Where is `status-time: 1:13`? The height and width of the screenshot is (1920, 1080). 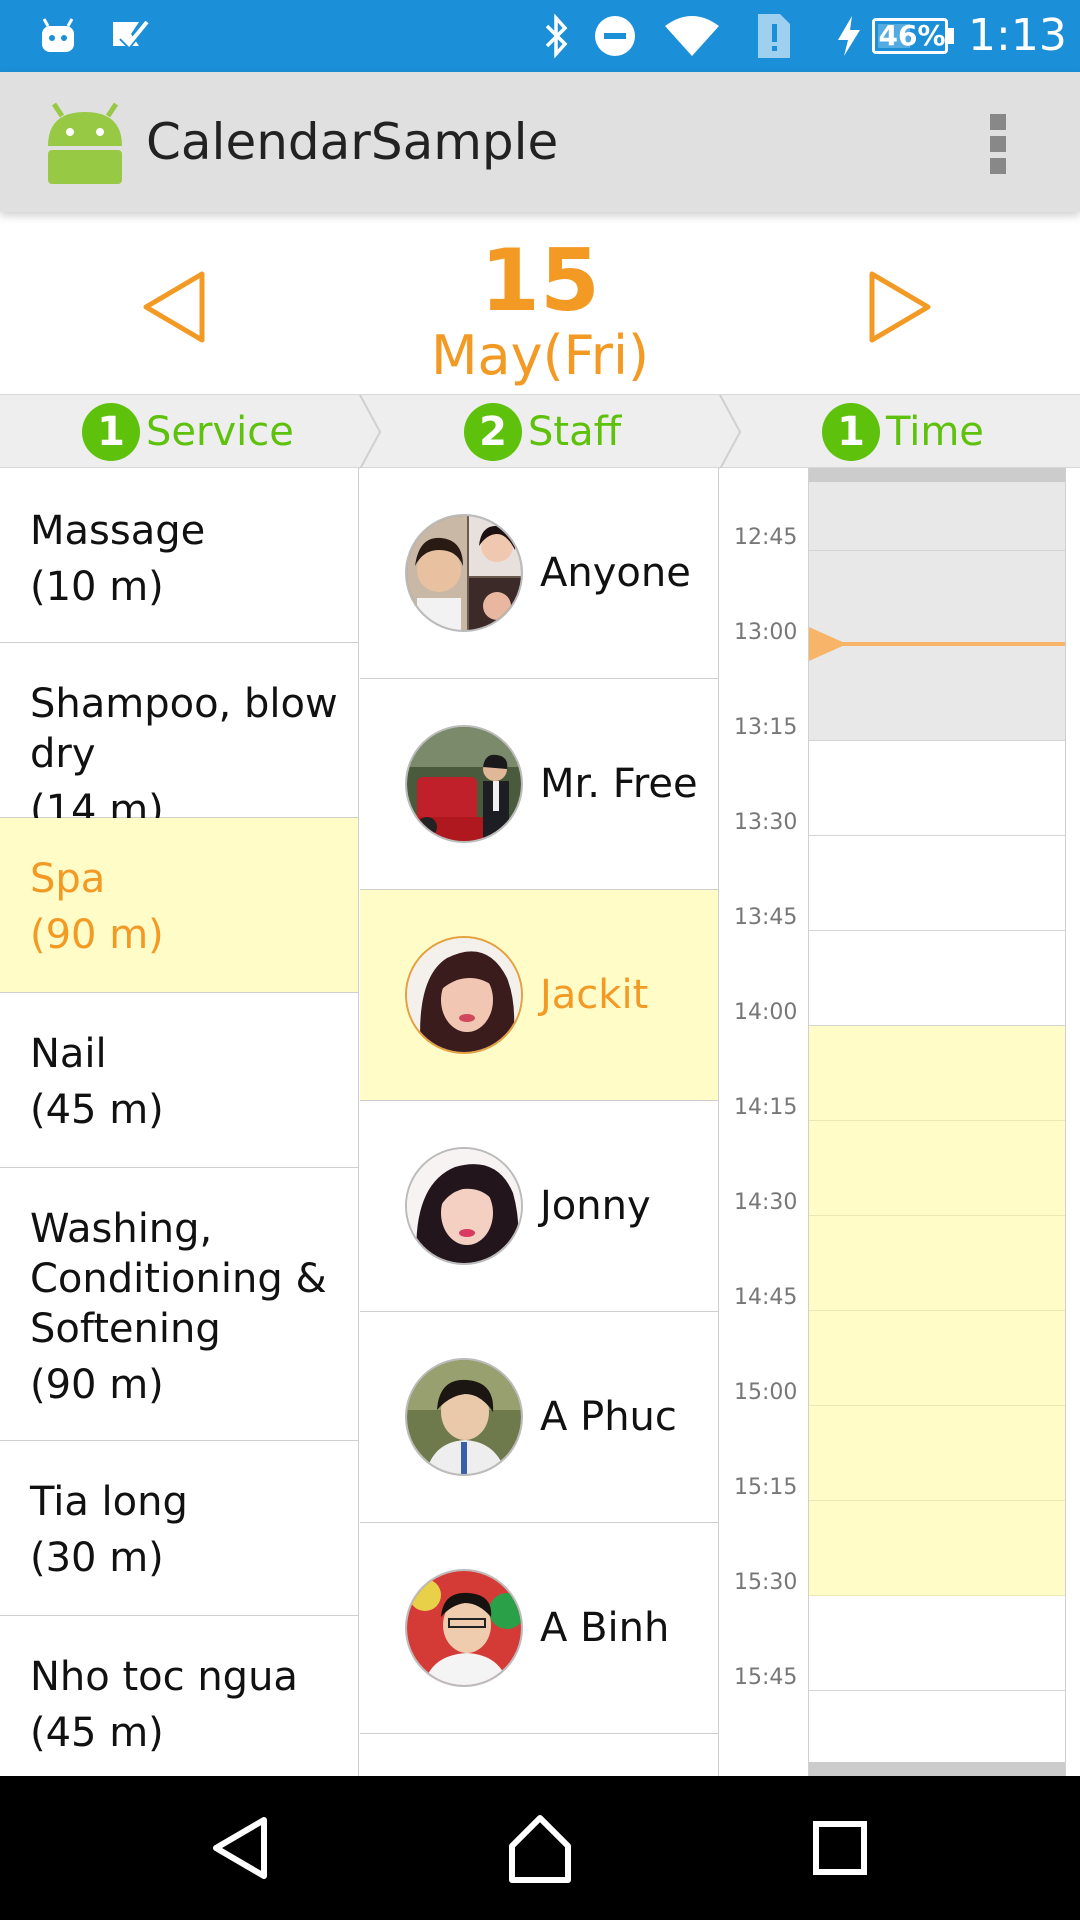
status-time: 1:13 is located at coordinates (1017, 35).